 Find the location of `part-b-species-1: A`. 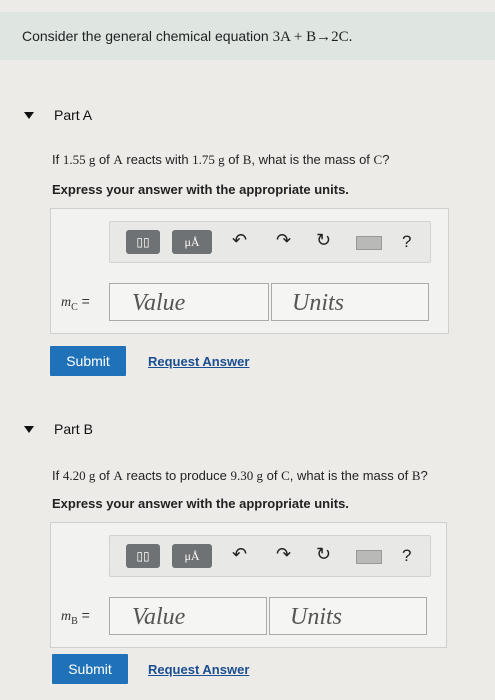

part-b-species-1: A is located at coordinates (118, 475).